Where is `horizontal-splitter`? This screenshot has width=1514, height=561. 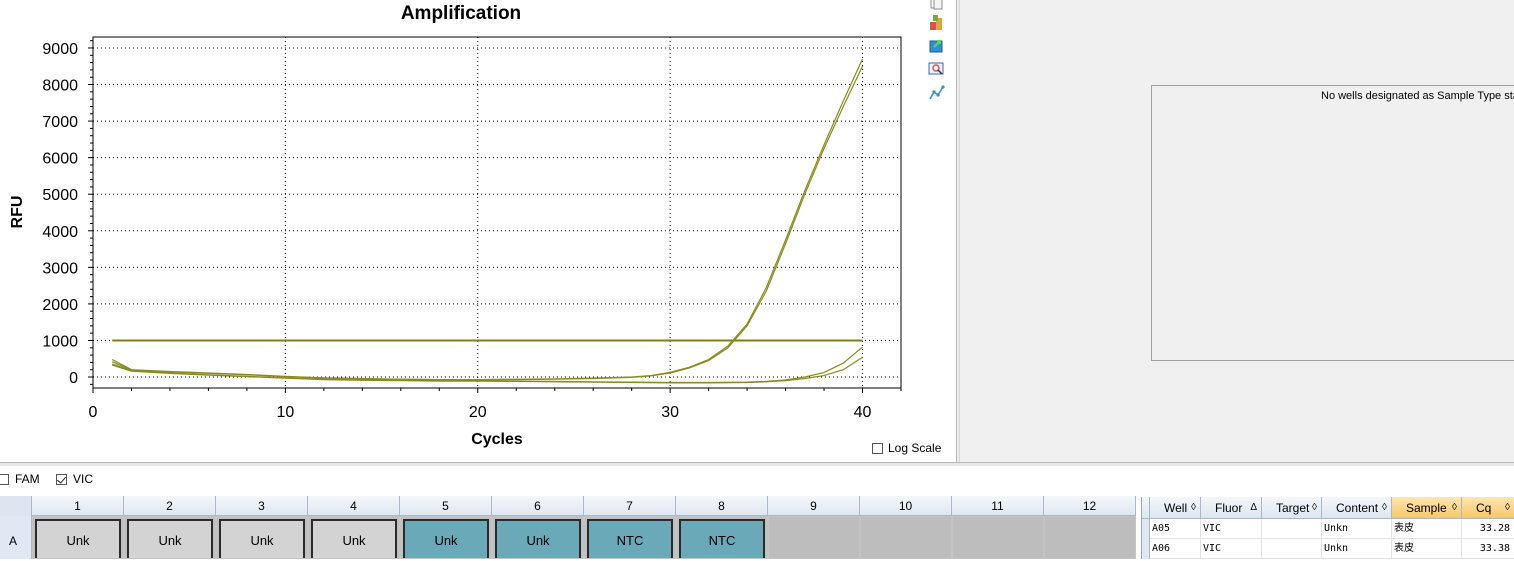
horizontal-splitter is located at coordinates (757, 464).